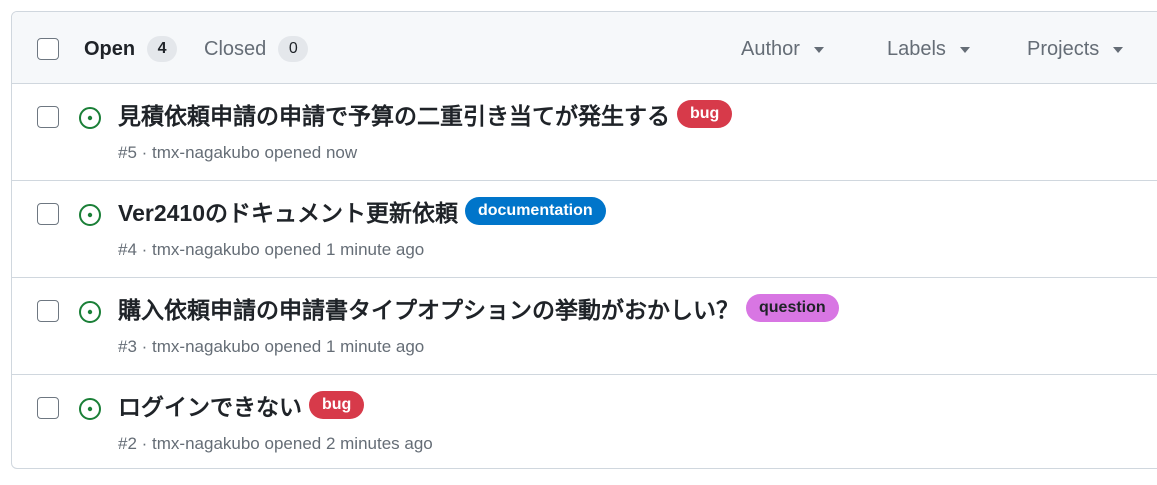 The width and height of the screenshot is (1157, 485). I want to click on open-tab-label: Open, so click(110, 48).